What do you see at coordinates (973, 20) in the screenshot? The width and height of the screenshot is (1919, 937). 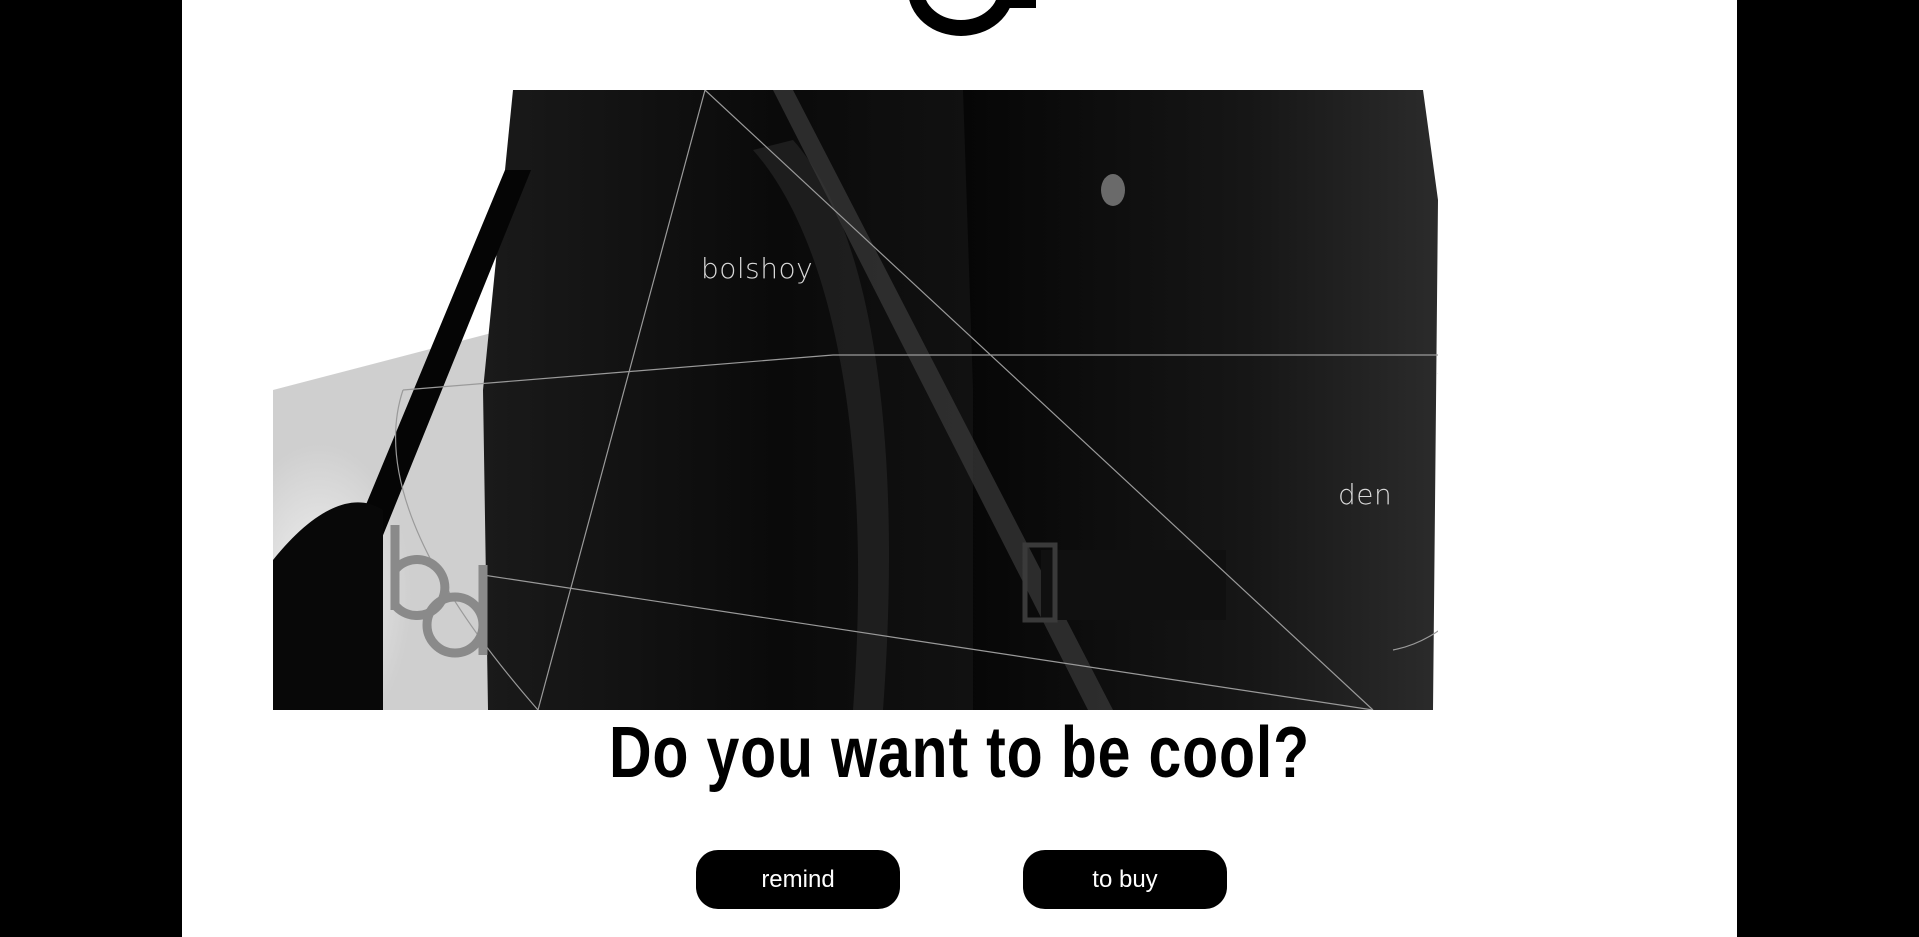 I see `brand-logo-icon` at bounding box center [973, 20].